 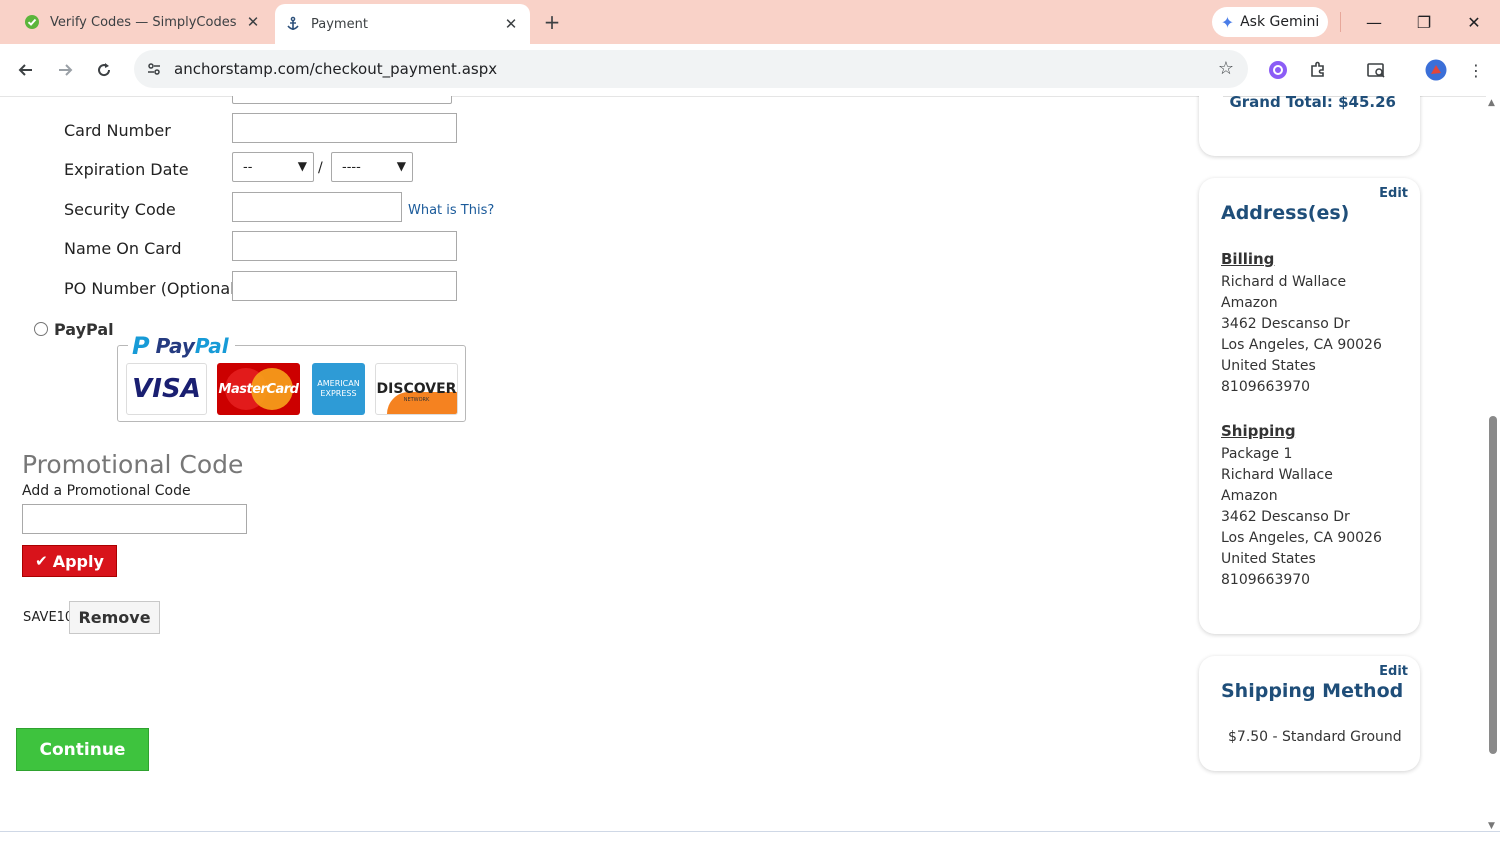 I want to click on applied-promo-code: SAVE10, so click(x=48, y=617).